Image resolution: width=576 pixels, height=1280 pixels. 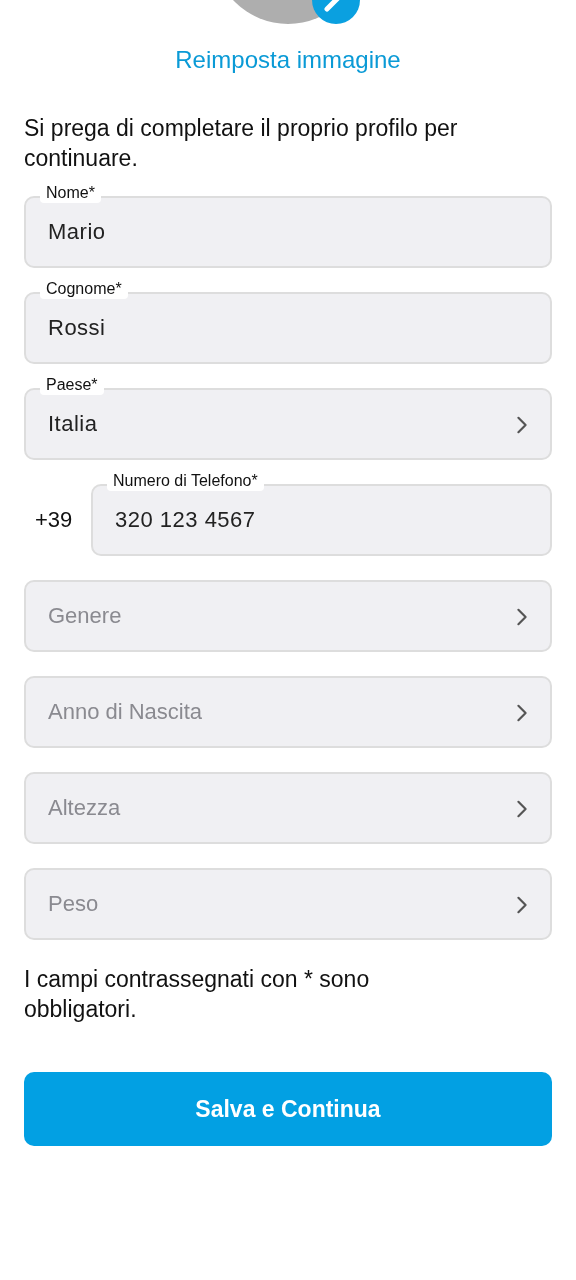 What do you see at coordinates (73, 424) in the screenshot?
I see `field-value: Italia` at bounding box center [73, 424].